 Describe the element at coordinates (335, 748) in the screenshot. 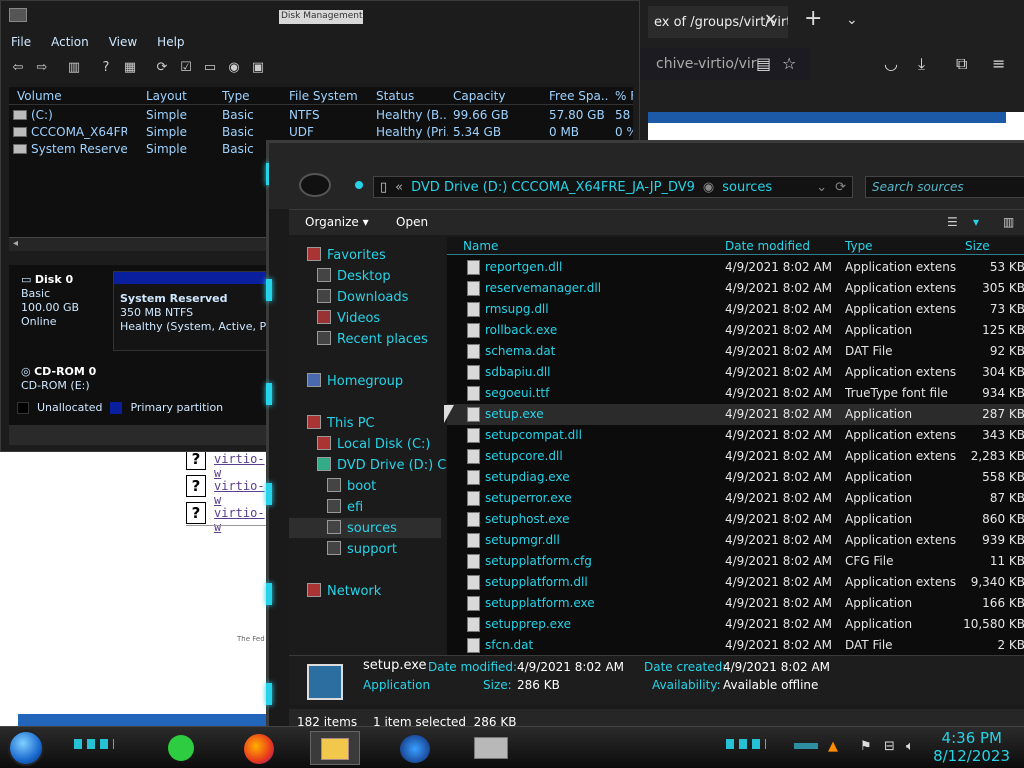

I see `file-explorer-icon` at that location.